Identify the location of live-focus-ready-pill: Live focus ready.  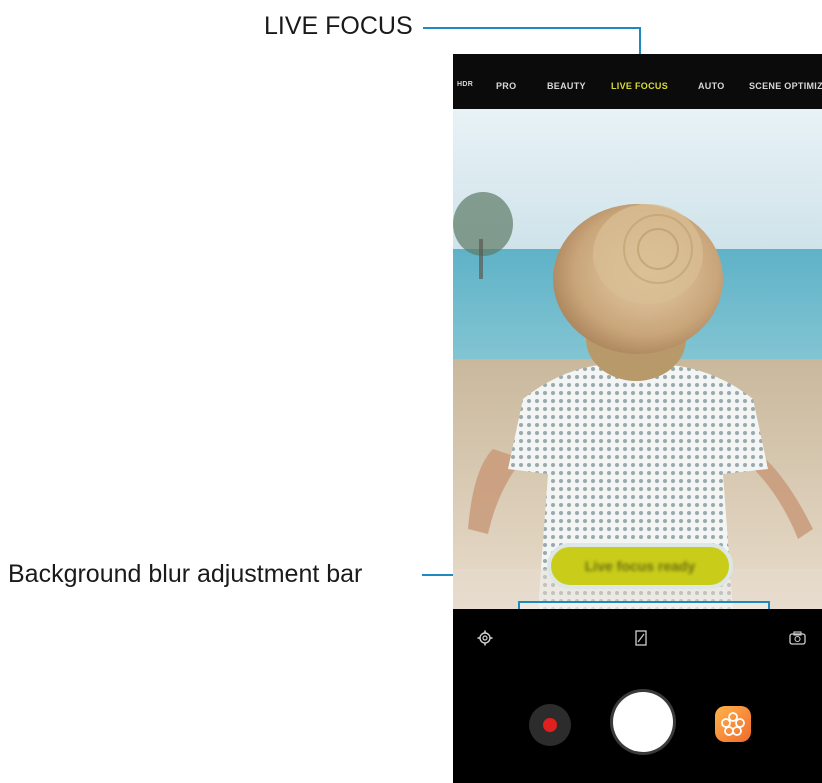
(640, 566).